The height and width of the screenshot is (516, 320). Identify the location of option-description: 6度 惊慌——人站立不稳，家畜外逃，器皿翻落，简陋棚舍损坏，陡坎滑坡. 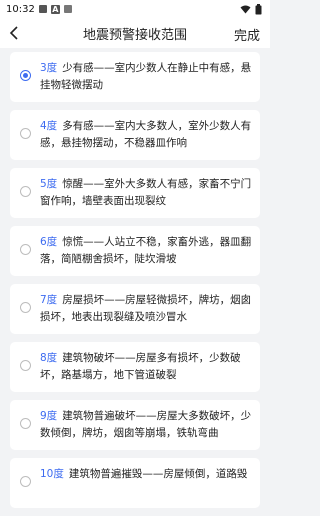
(147, 251).